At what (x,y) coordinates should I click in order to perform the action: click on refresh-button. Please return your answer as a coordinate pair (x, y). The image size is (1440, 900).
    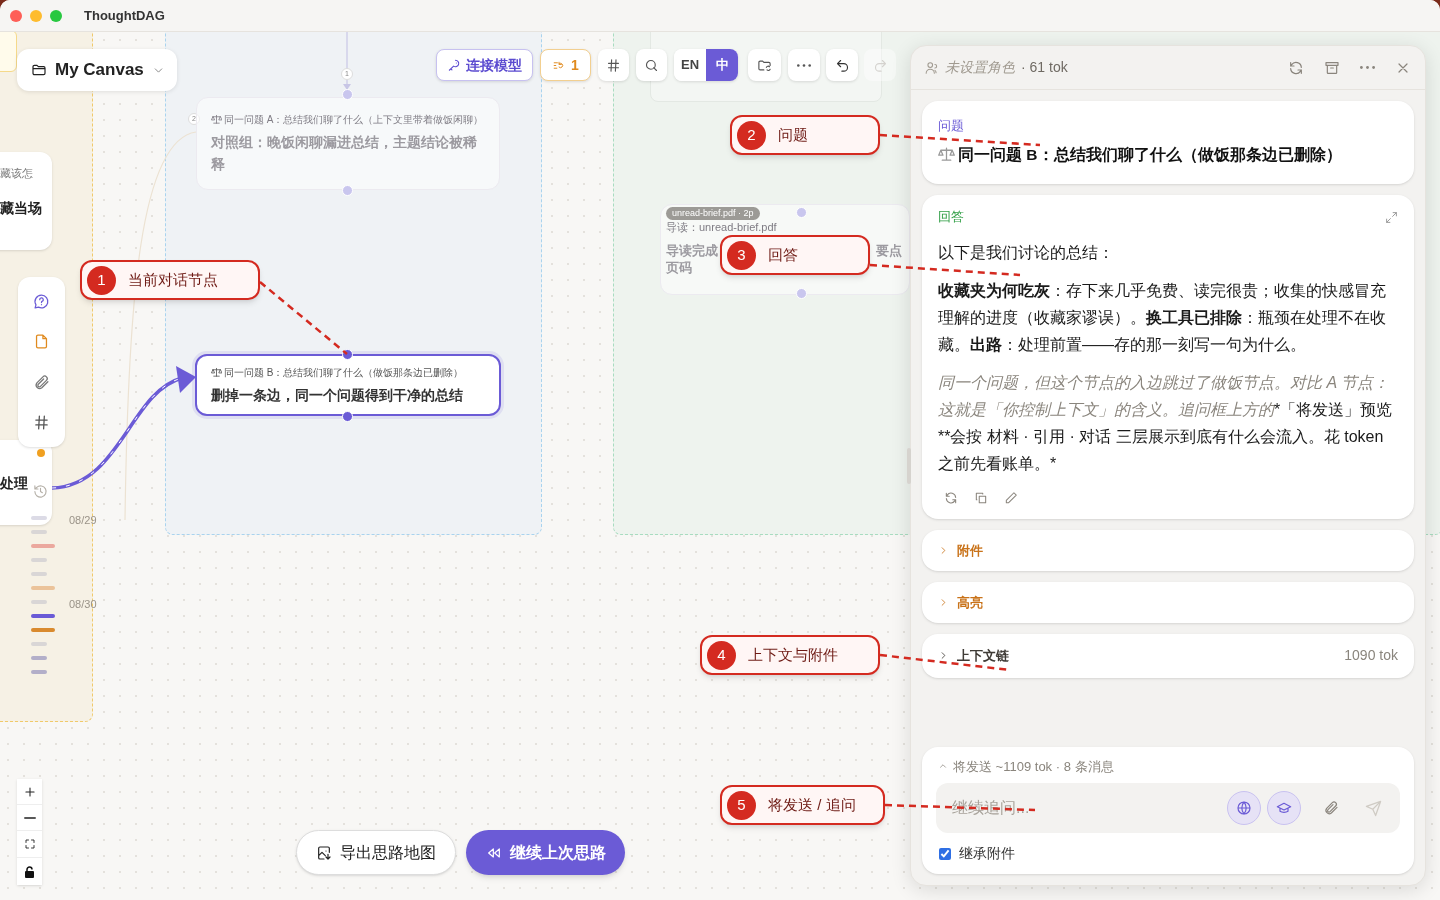
    Looking at the image, I should click on (1296, 67).